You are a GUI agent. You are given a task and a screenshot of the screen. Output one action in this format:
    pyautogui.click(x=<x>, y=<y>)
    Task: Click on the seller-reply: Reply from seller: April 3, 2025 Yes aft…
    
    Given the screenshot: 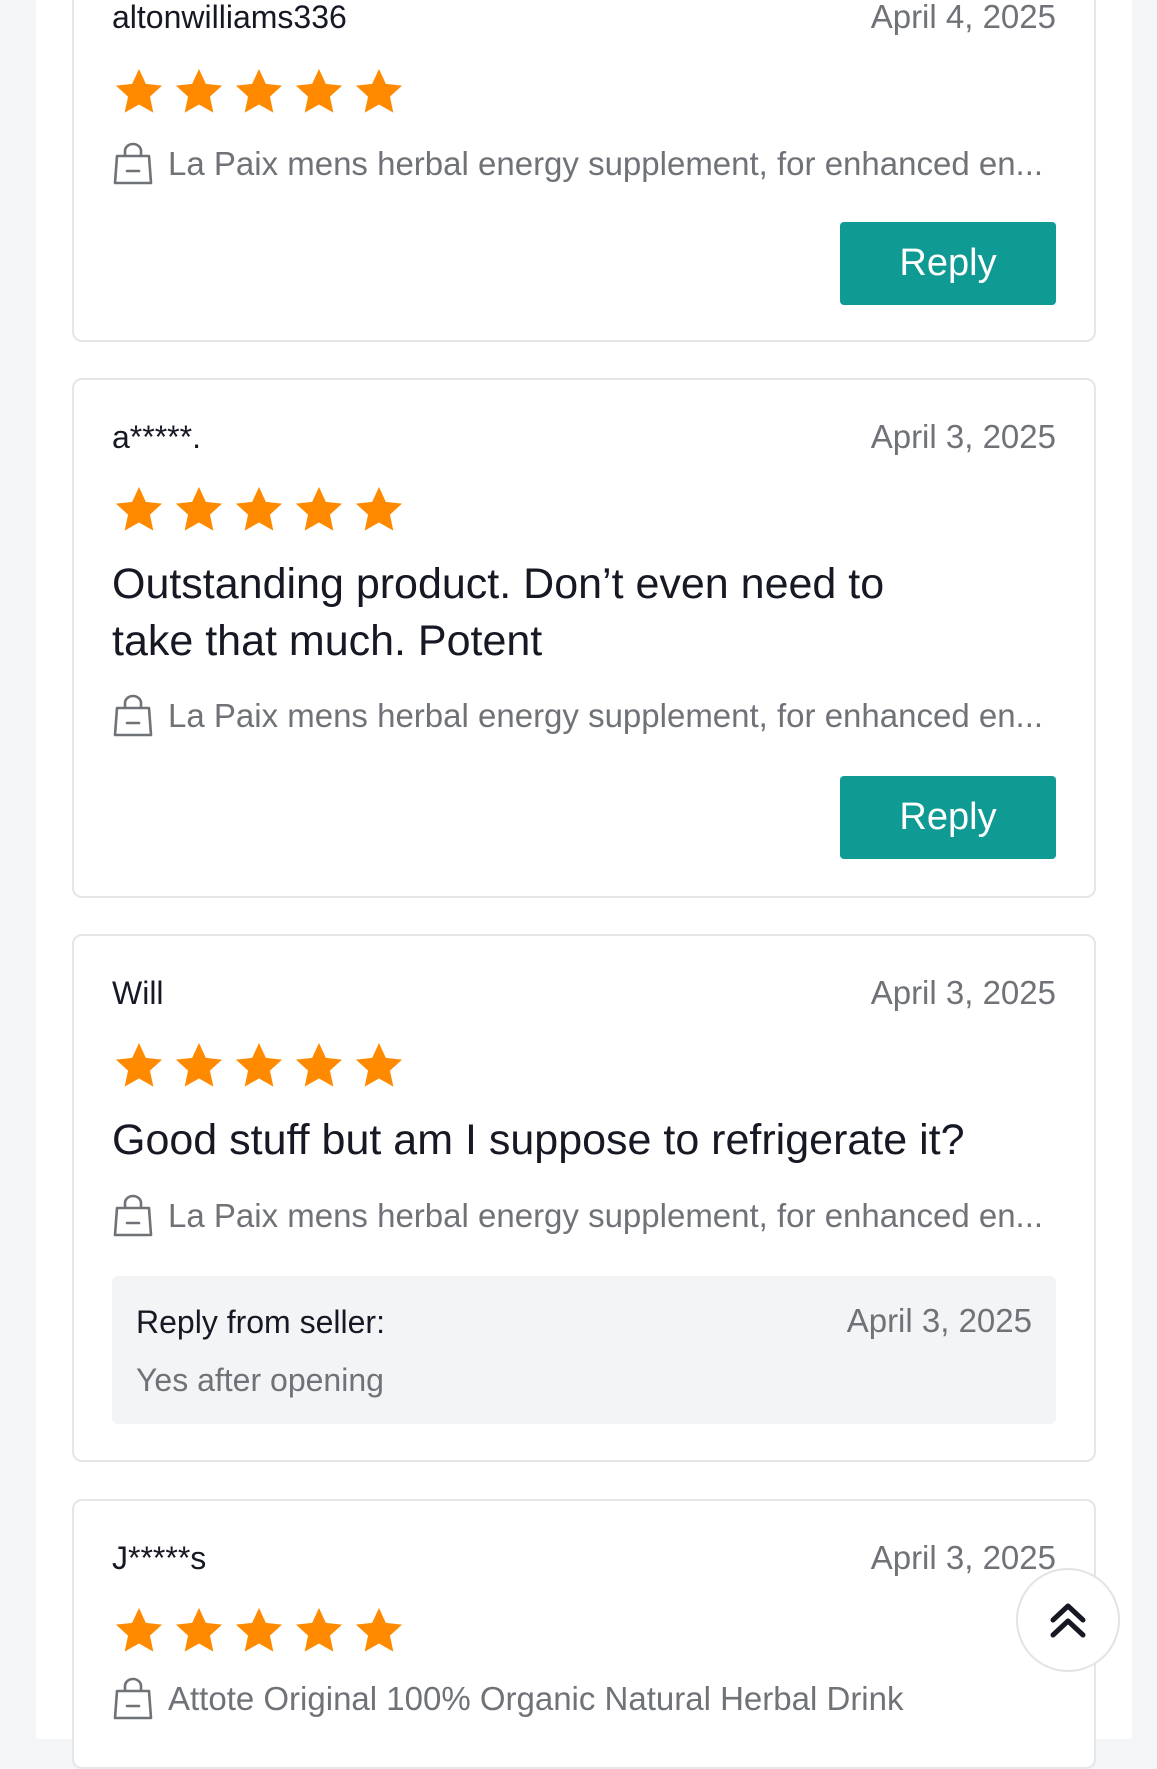 What is the action you would take?
    pyautogui.click(x=584, y=1350)
    